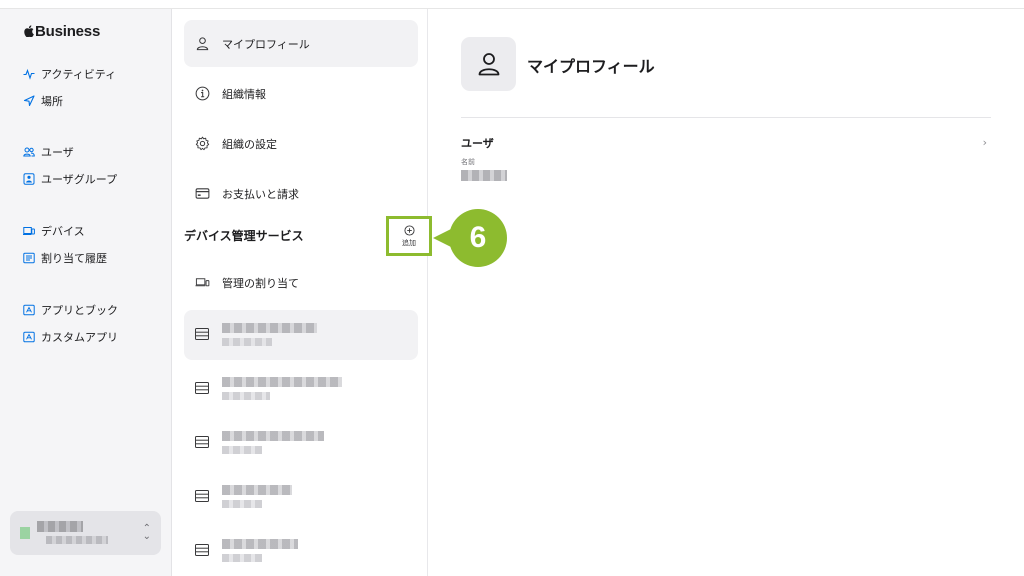  I want to click on name-value-redacted, so click(484, 175).